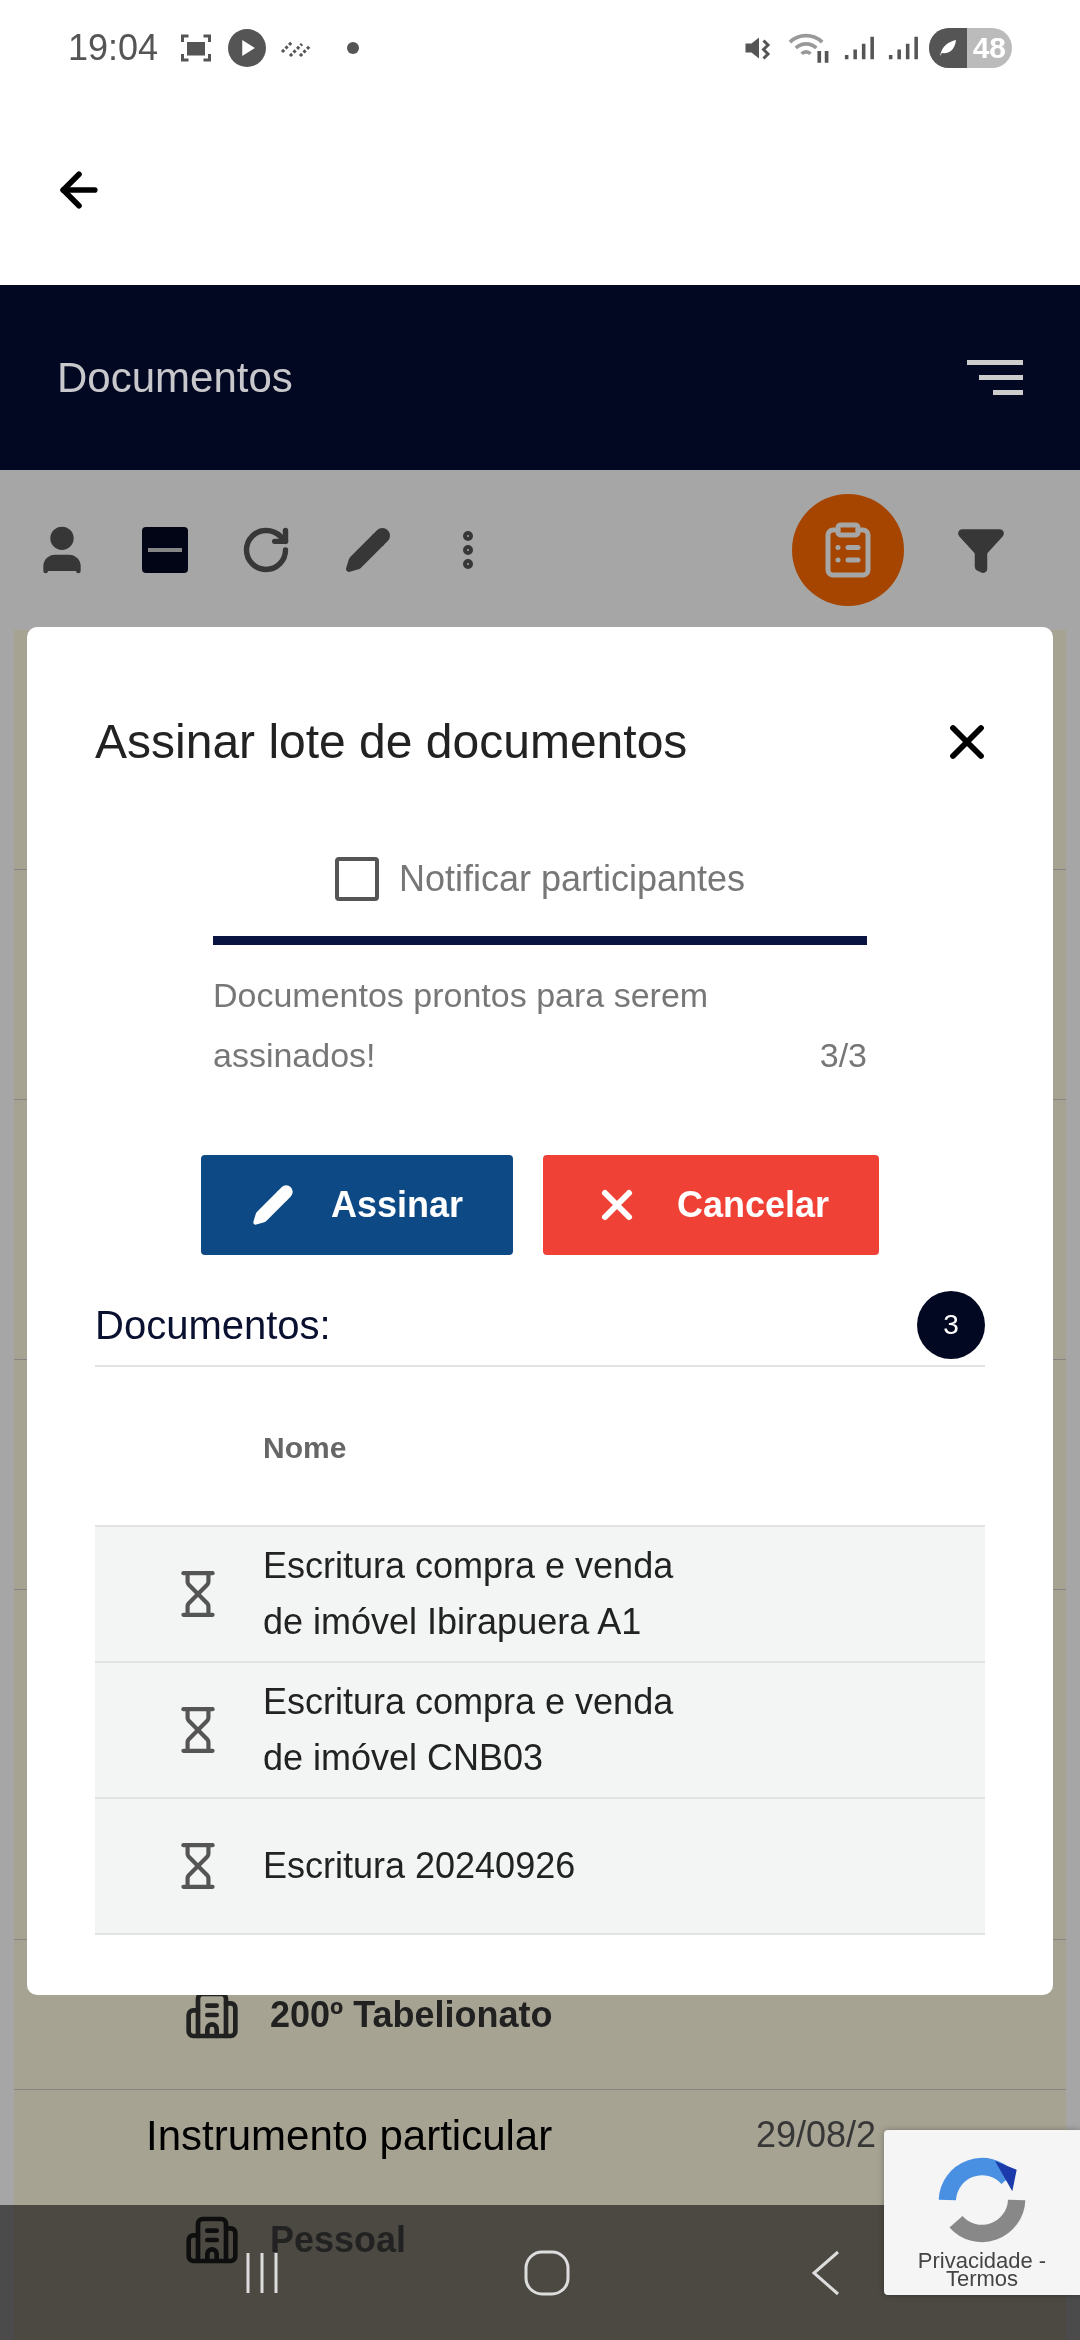 This screenshot has width=1080, height=2340. What do you see at coordinates (572, 879) in the screenshot?
I see `checkbox-label: Notificar participantes` at bounding box center [572, 879].